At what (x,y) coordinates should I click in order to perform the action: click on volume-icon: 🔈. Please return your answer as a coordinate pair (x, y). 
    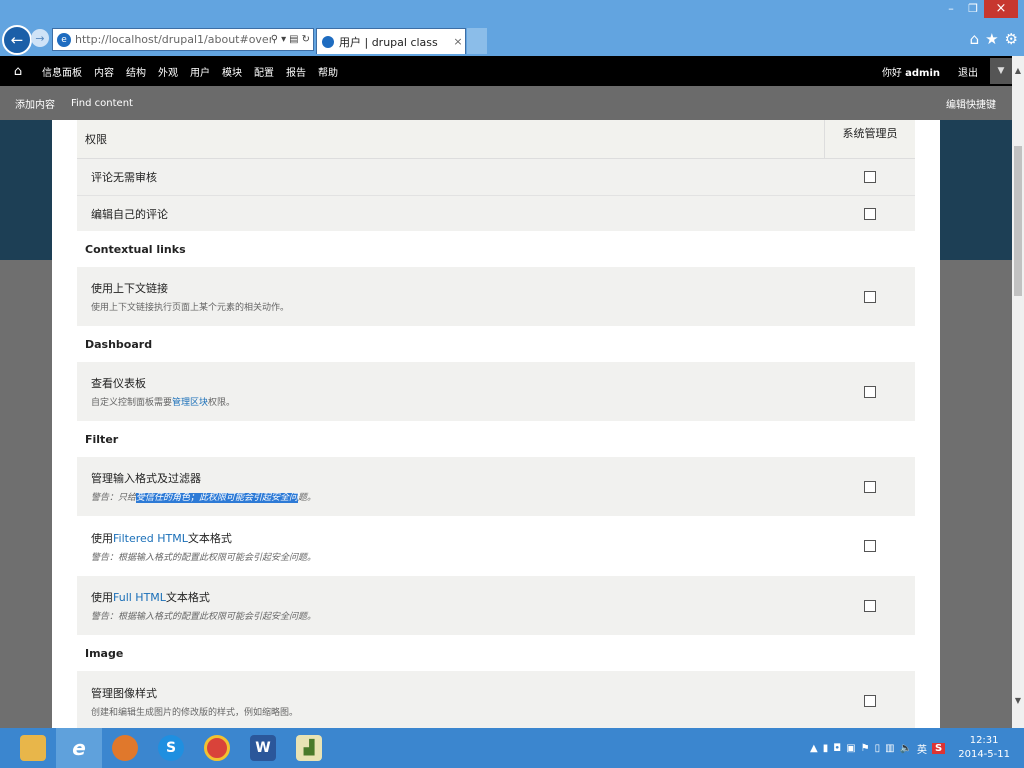
    Looking at the image, I should click on (906, 748).